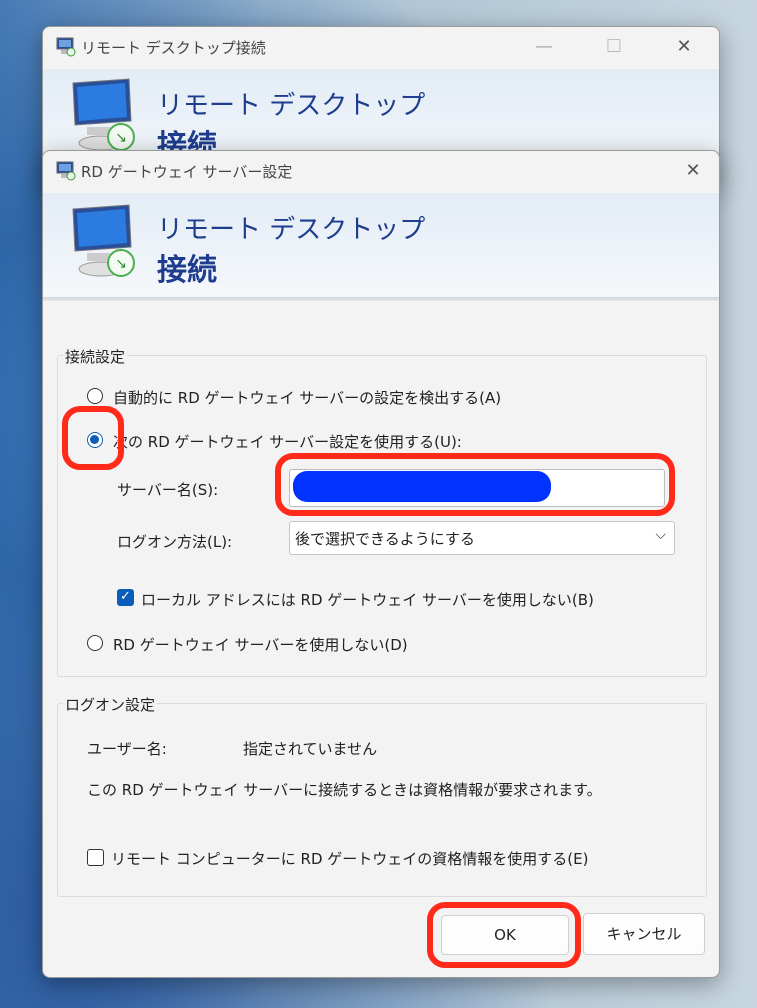  What do you see at coordinates (693, 171) in the screenshot?
I see `dialog-close-button: ✕` at bounding box center [693, 171].